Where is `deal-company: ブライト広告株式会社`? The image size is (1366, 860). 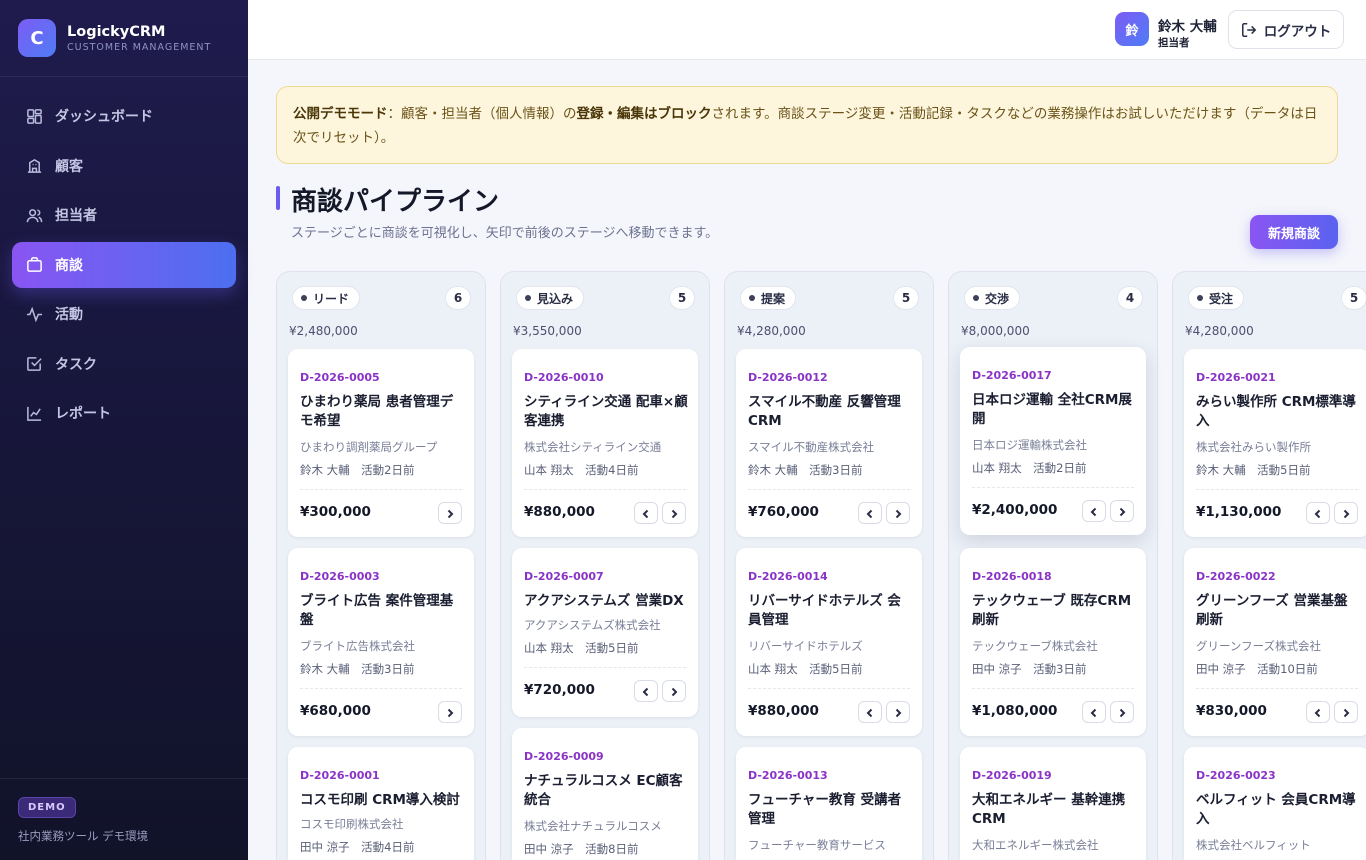 deal-company: ブライト広告株式会社 is located at coordinates (357, 646).